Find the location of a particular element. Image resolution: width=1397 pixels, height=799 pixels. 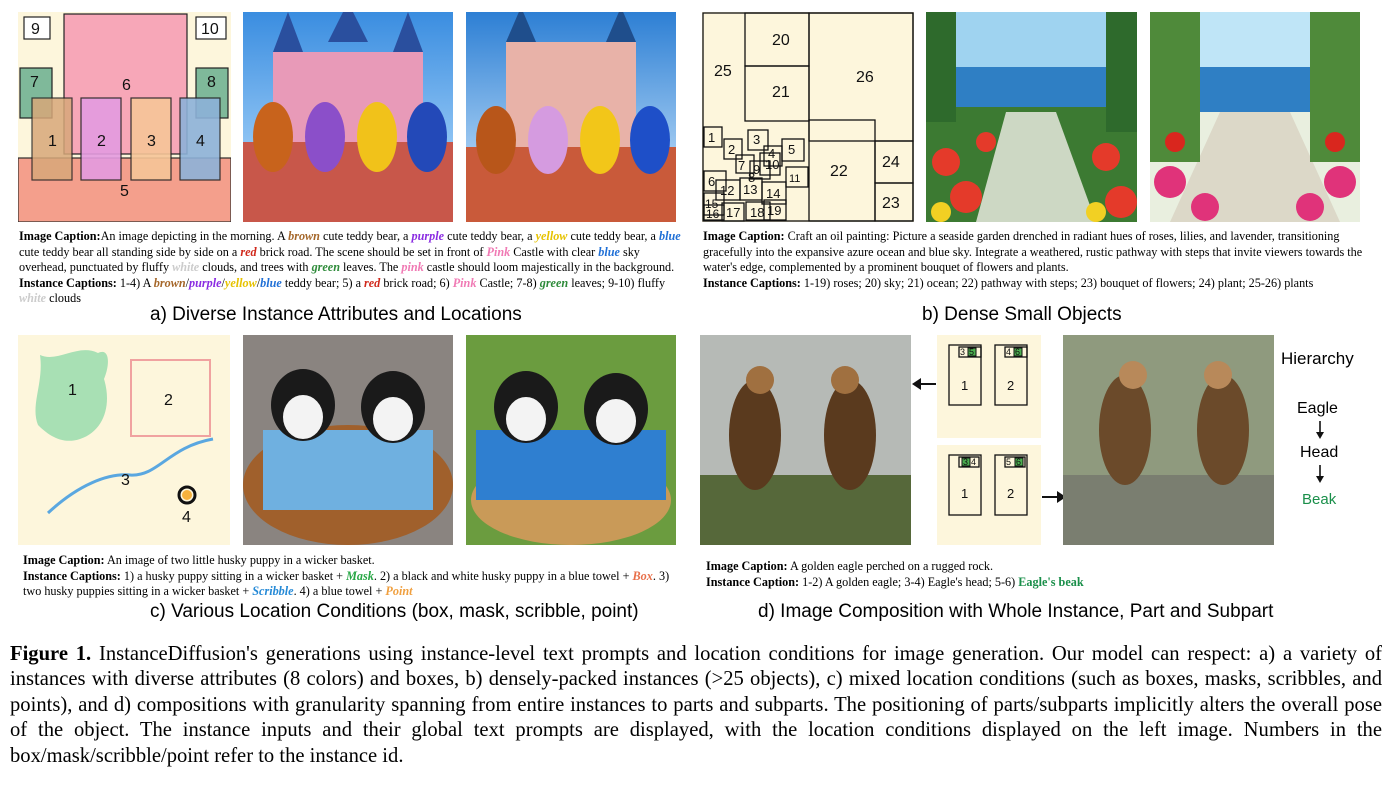

part-layout-top: 3 5 4 6 1 2 is located at coordinates (989, 386).